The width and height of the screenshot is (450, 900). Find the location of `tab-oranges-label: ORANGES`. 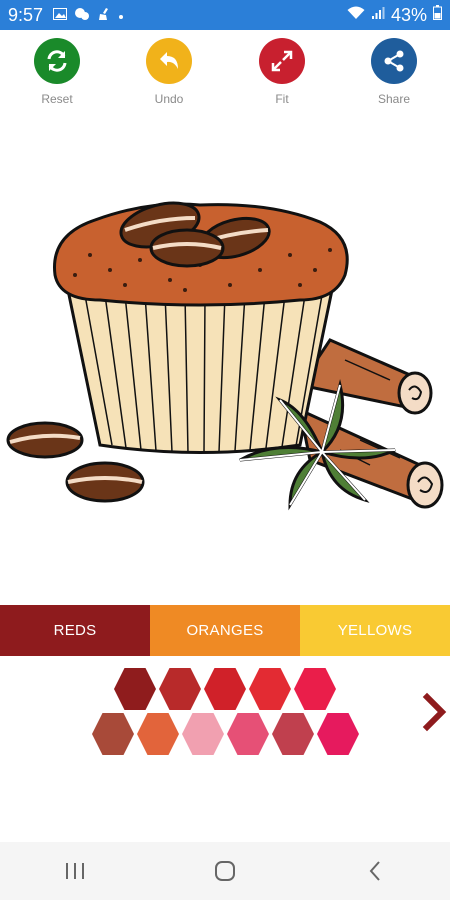

tab-oranges-label: ORANGES is located at coordinates (225, 630).